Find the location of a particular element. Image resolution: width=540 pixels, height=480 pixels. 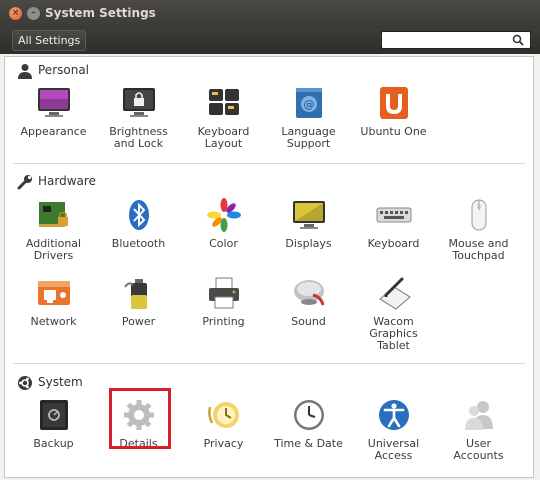

item-label: Time & Date is located at coordinates (308, 443).